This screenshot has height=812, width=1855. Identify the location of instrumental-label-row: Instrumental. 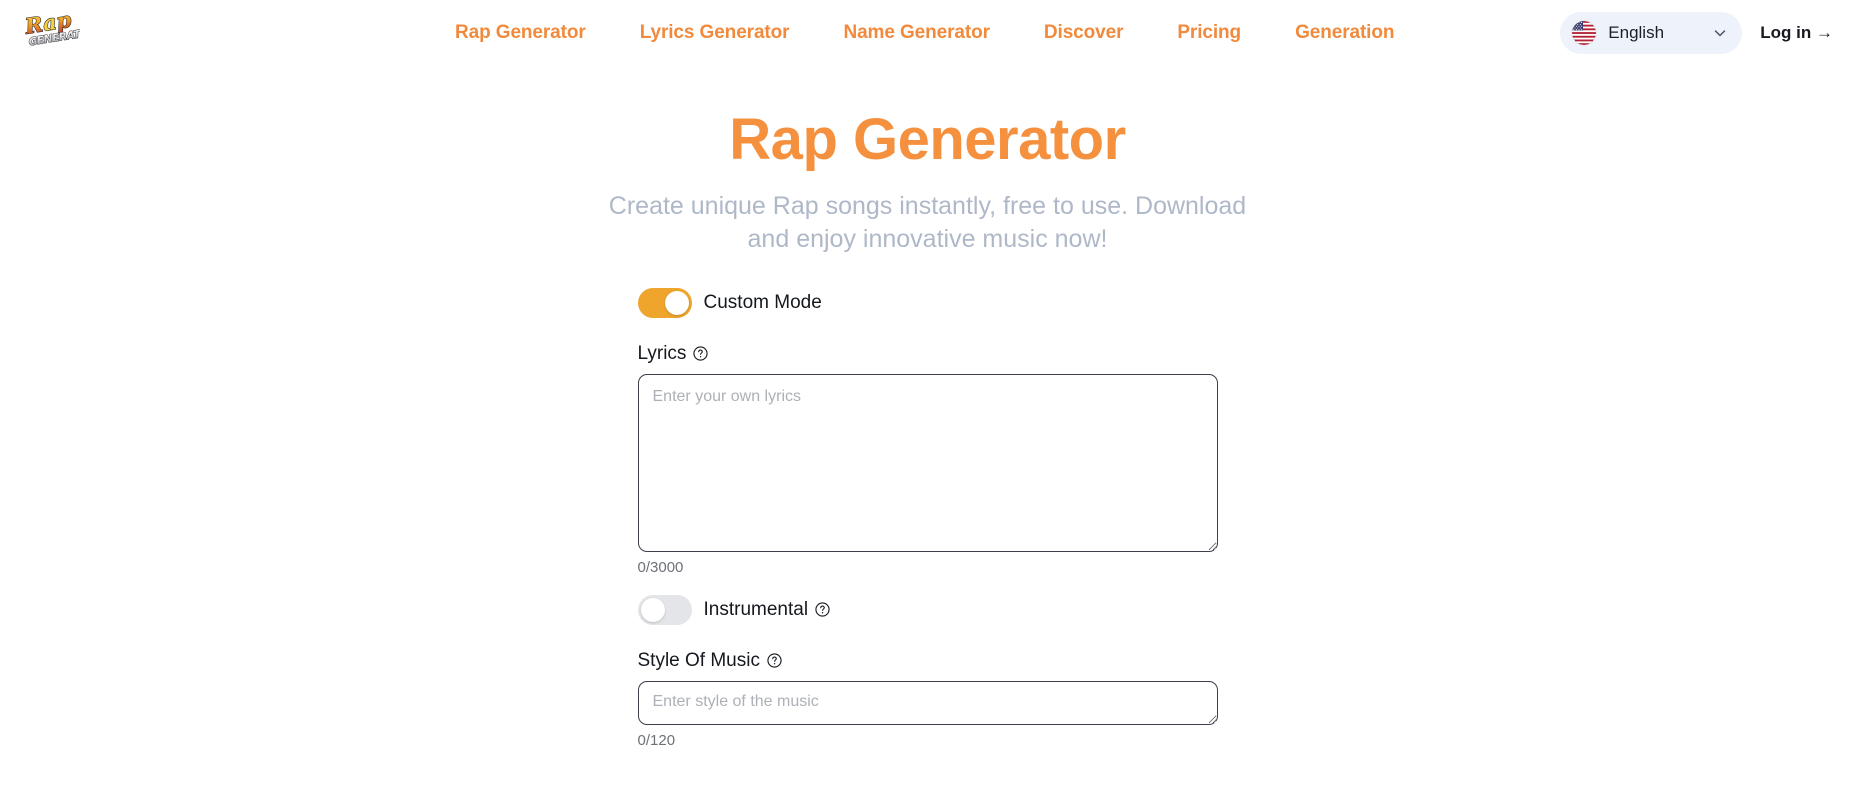
(767, 610).